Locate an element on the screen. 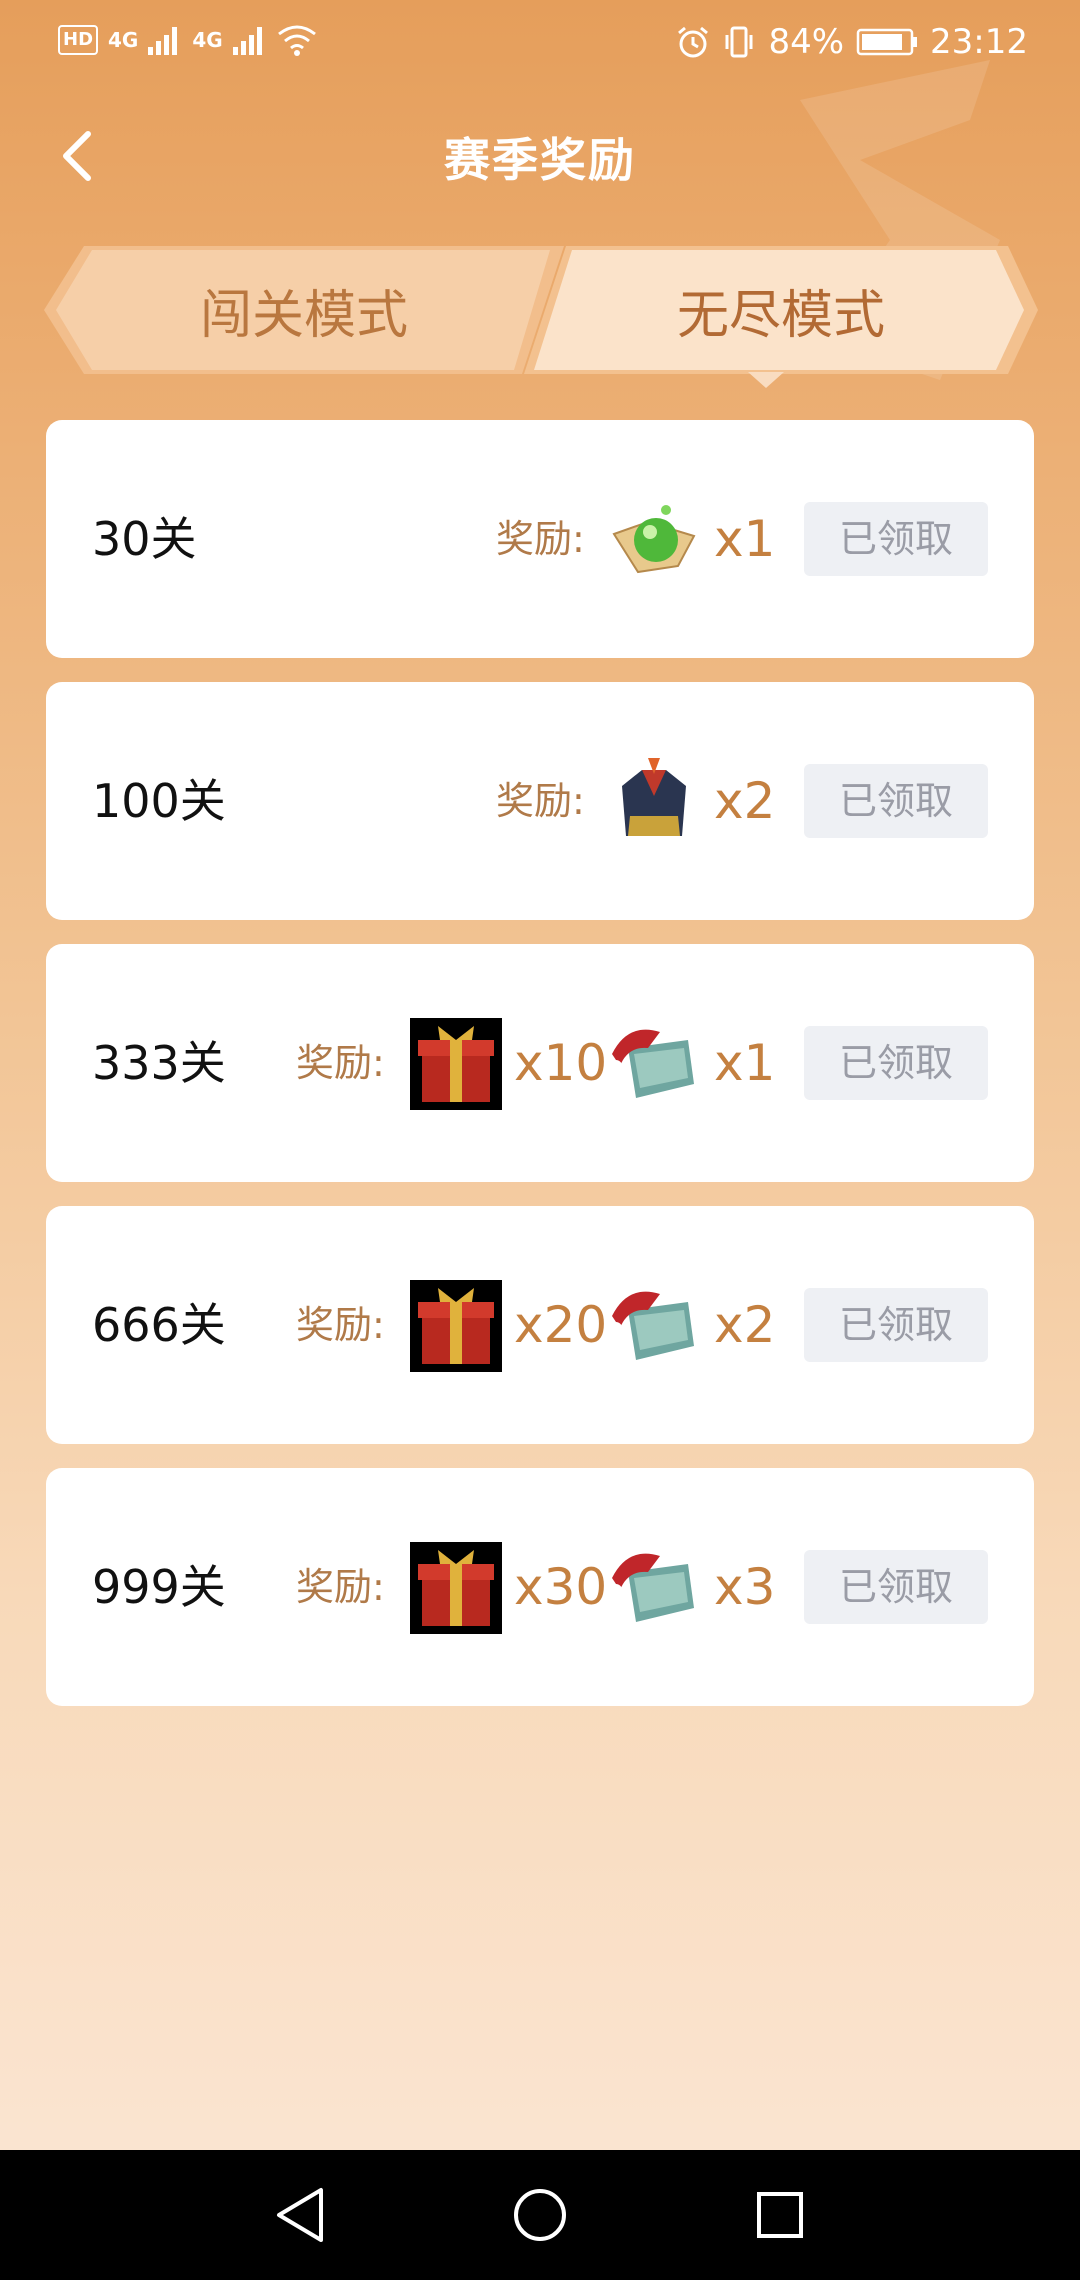 The height and width of the screenshot is (2280, 1080). nav-home-icon is located at coordinates (540, 2215).